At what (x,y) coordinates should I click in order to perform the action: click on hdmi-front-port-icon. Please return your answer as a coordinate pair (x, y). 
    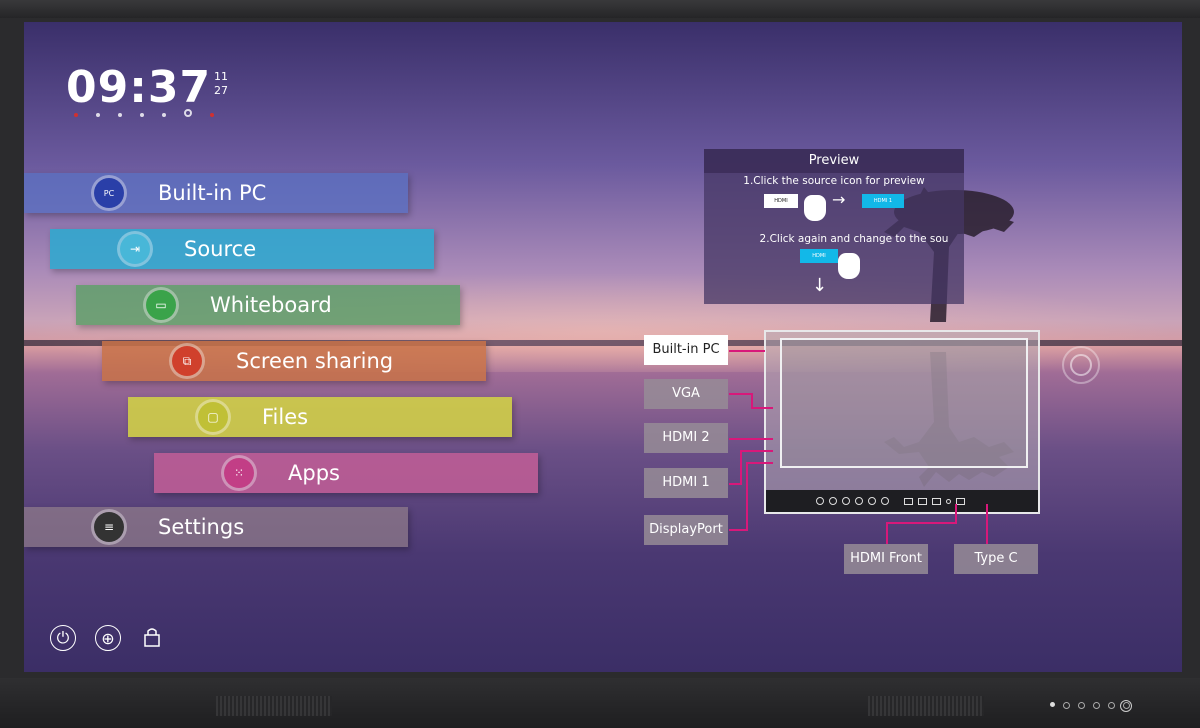
    Looking at the image, I should click on (936, 501).